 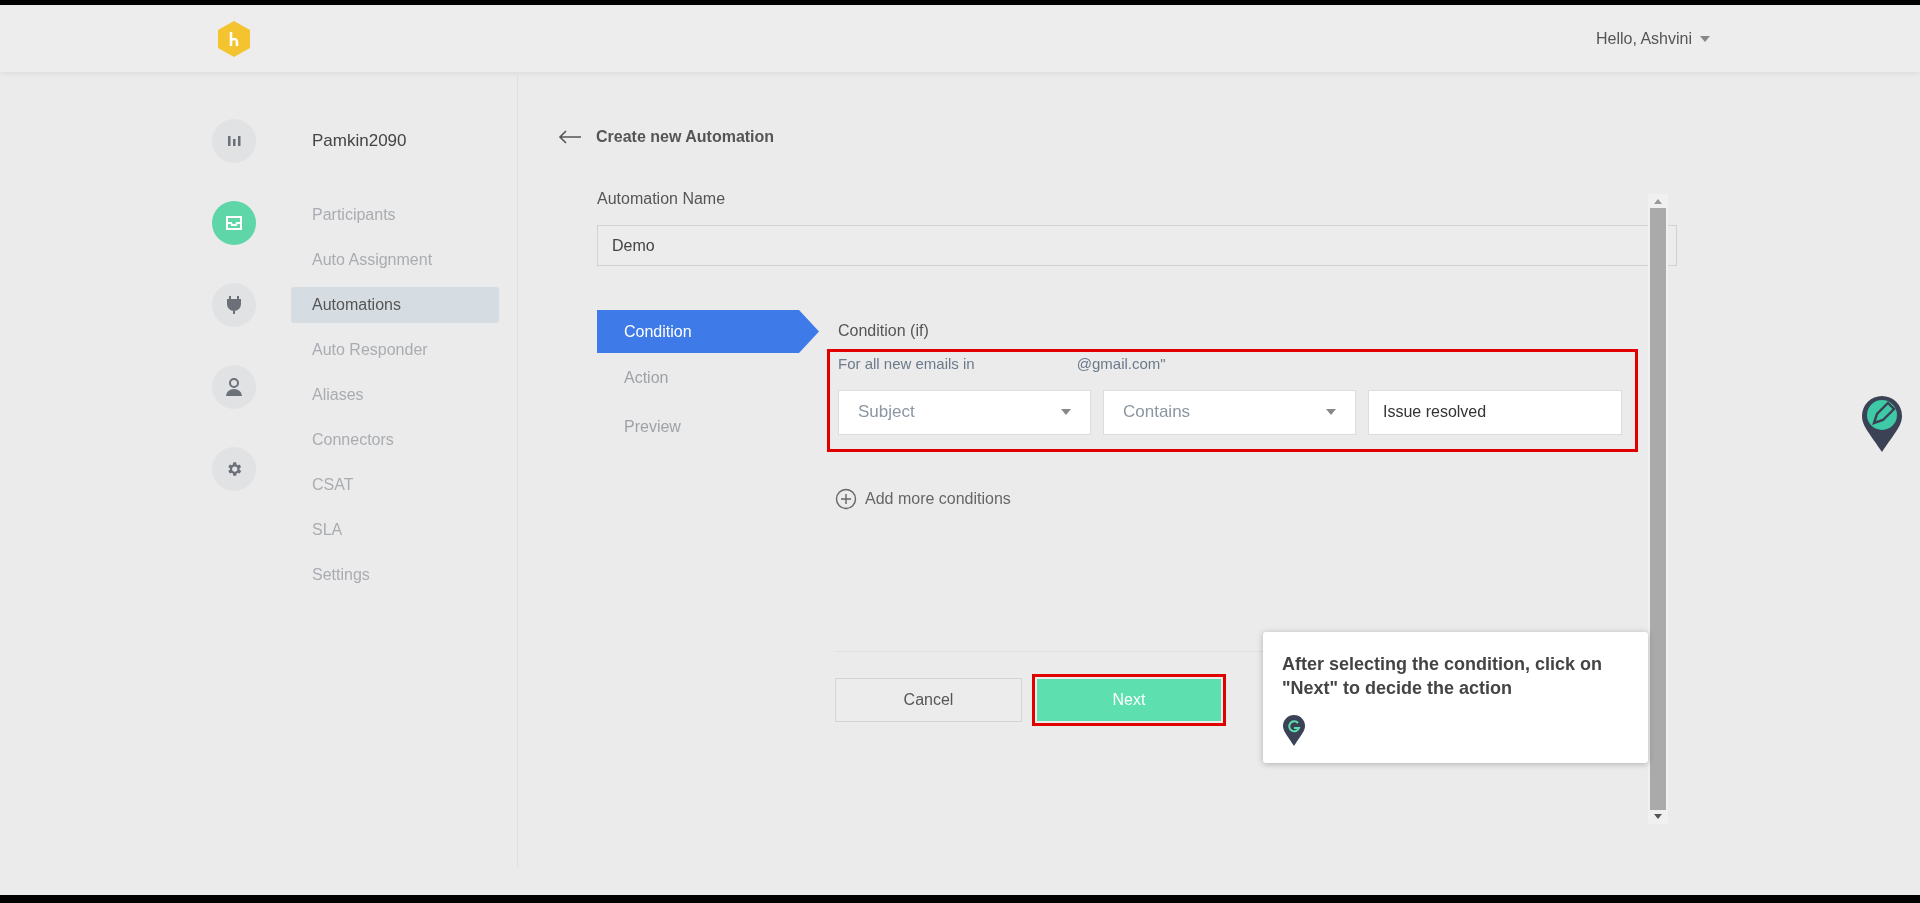 I want to click on scope-text: @gmail.com", so click(x=1121, y=364).